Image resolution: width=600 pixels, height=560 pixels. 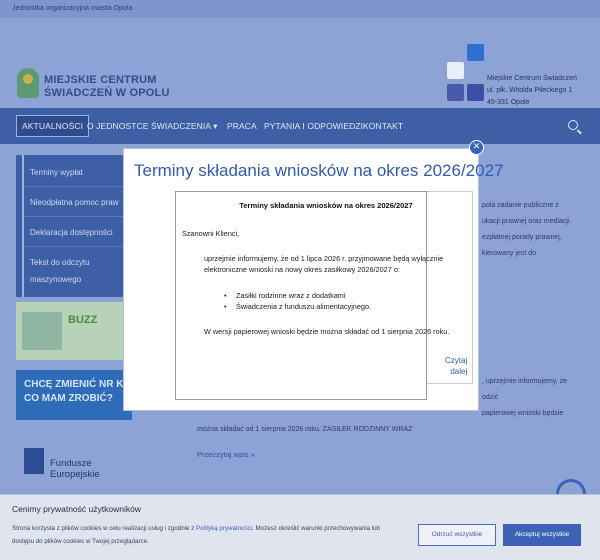 I want to click on eu-funds-text: Fundusze Europejskie, so click(x=75, y=469).